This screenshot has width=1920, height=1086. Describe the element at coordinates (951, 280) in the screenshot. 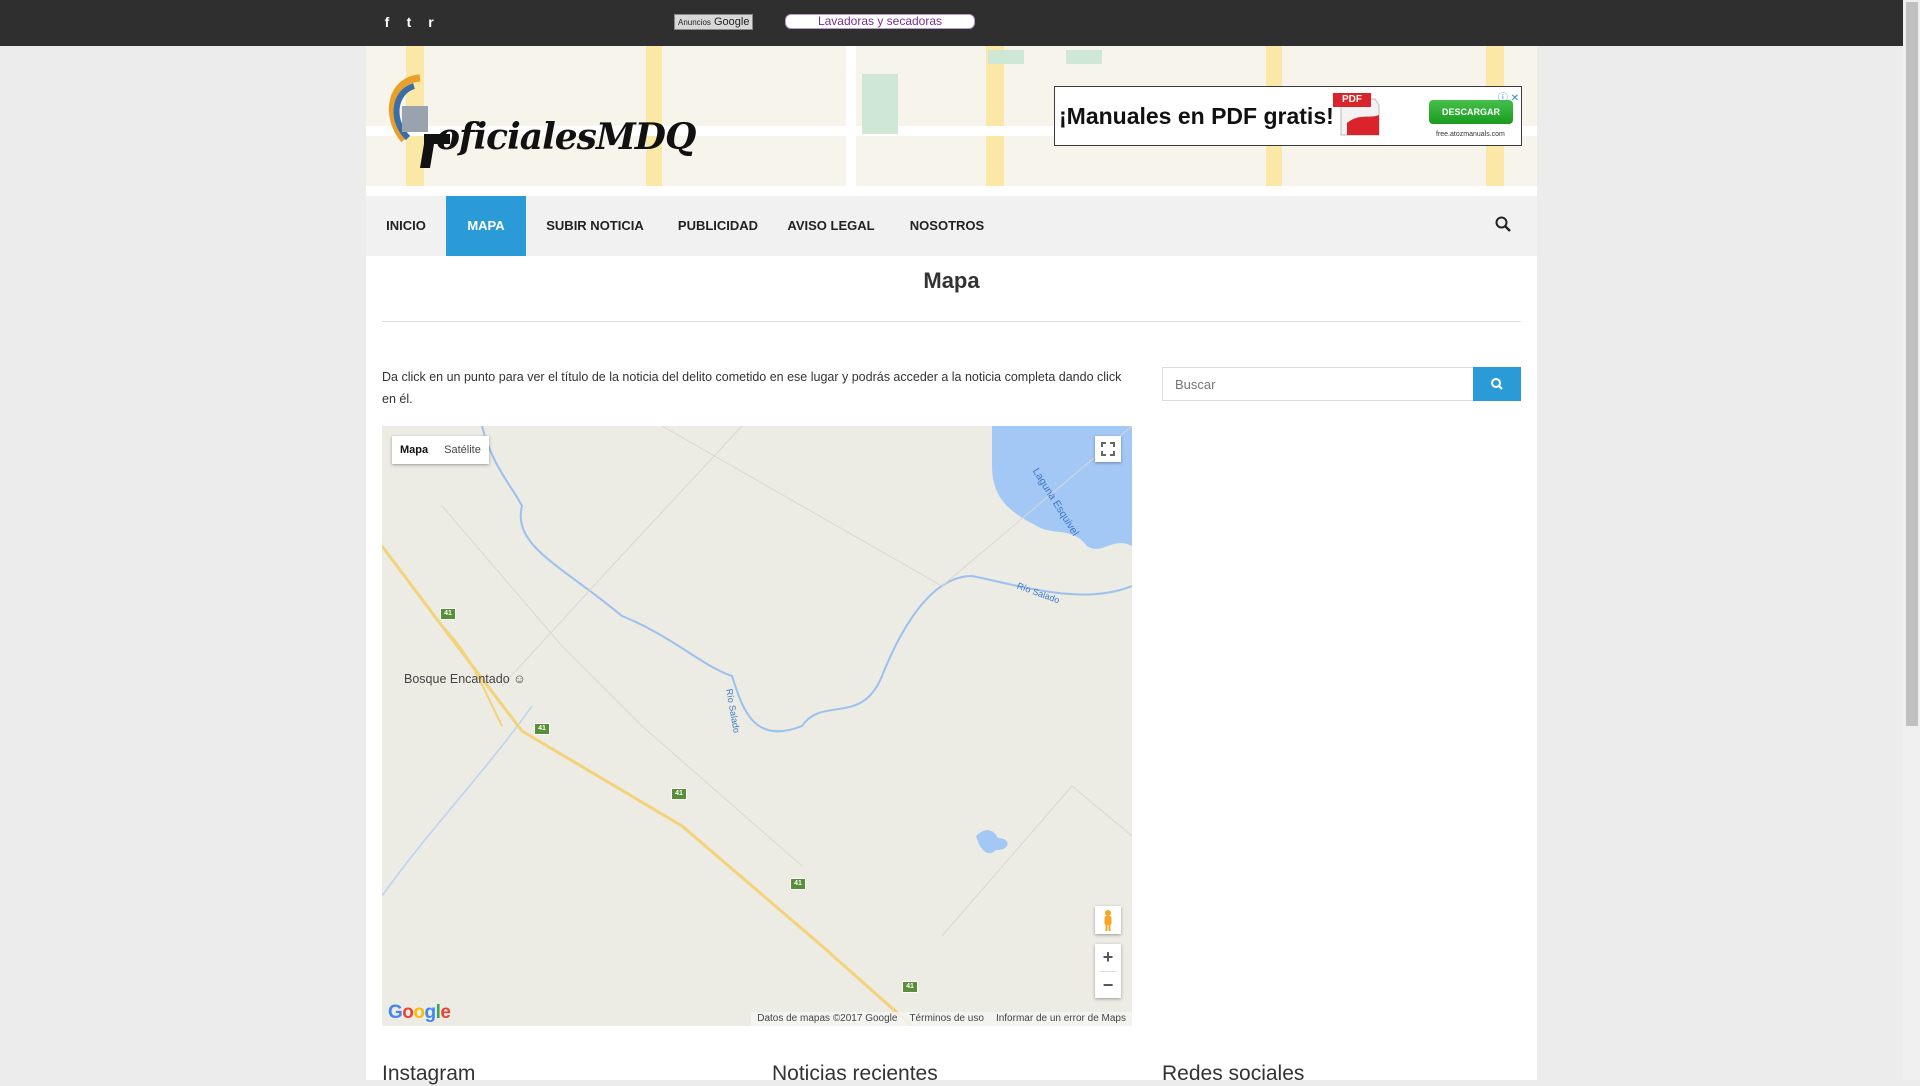

I see `page-title: Mapa` at that location.